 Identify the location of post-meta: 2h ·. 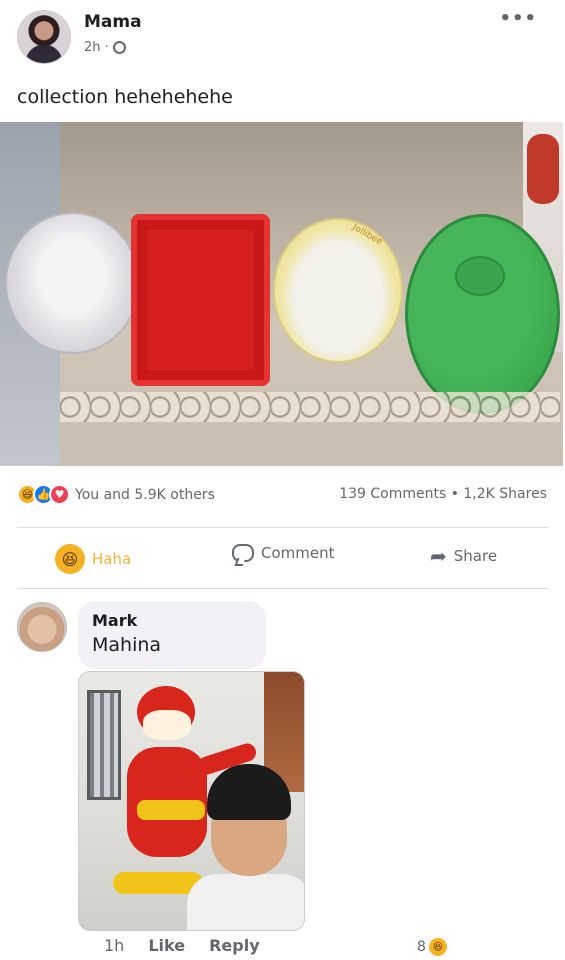
(105, 47).